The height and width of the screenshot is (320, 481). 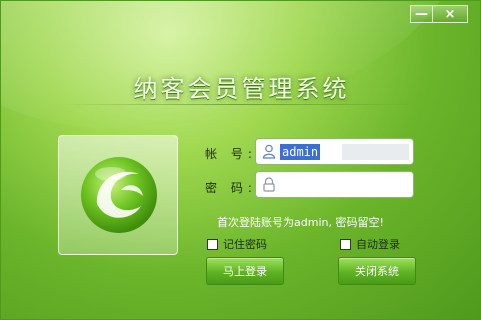 I want to click on account-input: admin, so click(x=334, y=151).